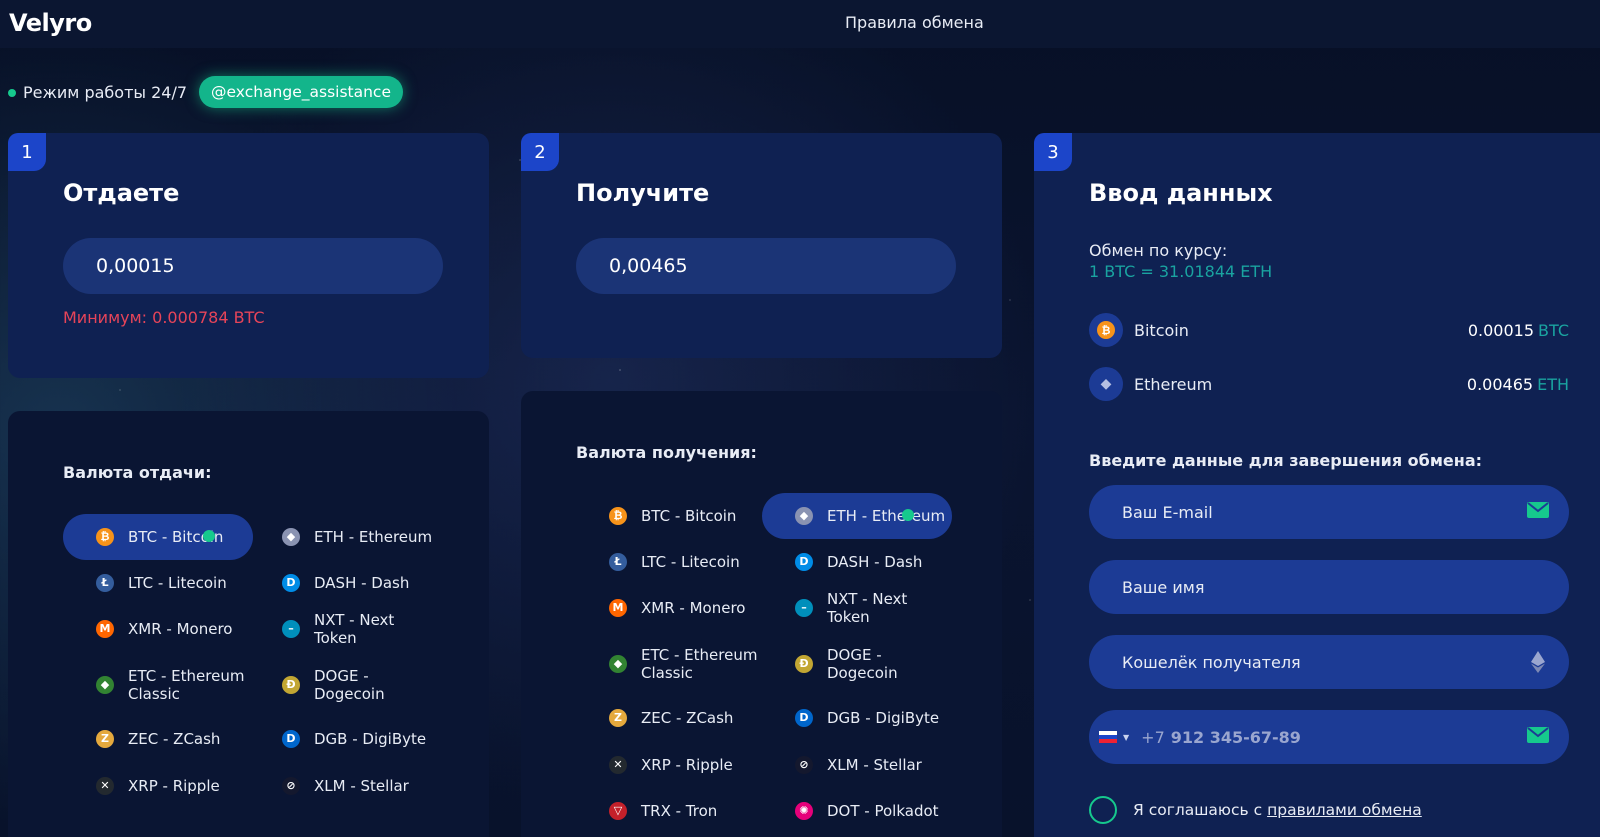  I want to click on give-amount-input, so click(253, 266).